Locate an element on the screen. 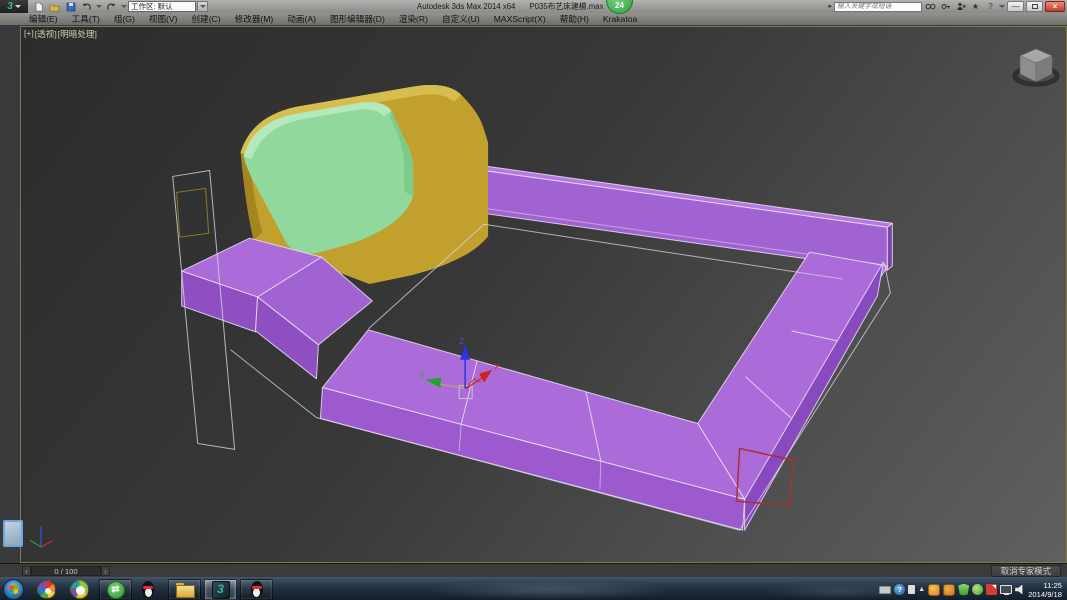  cancel-expert-mode-button: 取消专家模式 is located at coordinates (1025, 571).